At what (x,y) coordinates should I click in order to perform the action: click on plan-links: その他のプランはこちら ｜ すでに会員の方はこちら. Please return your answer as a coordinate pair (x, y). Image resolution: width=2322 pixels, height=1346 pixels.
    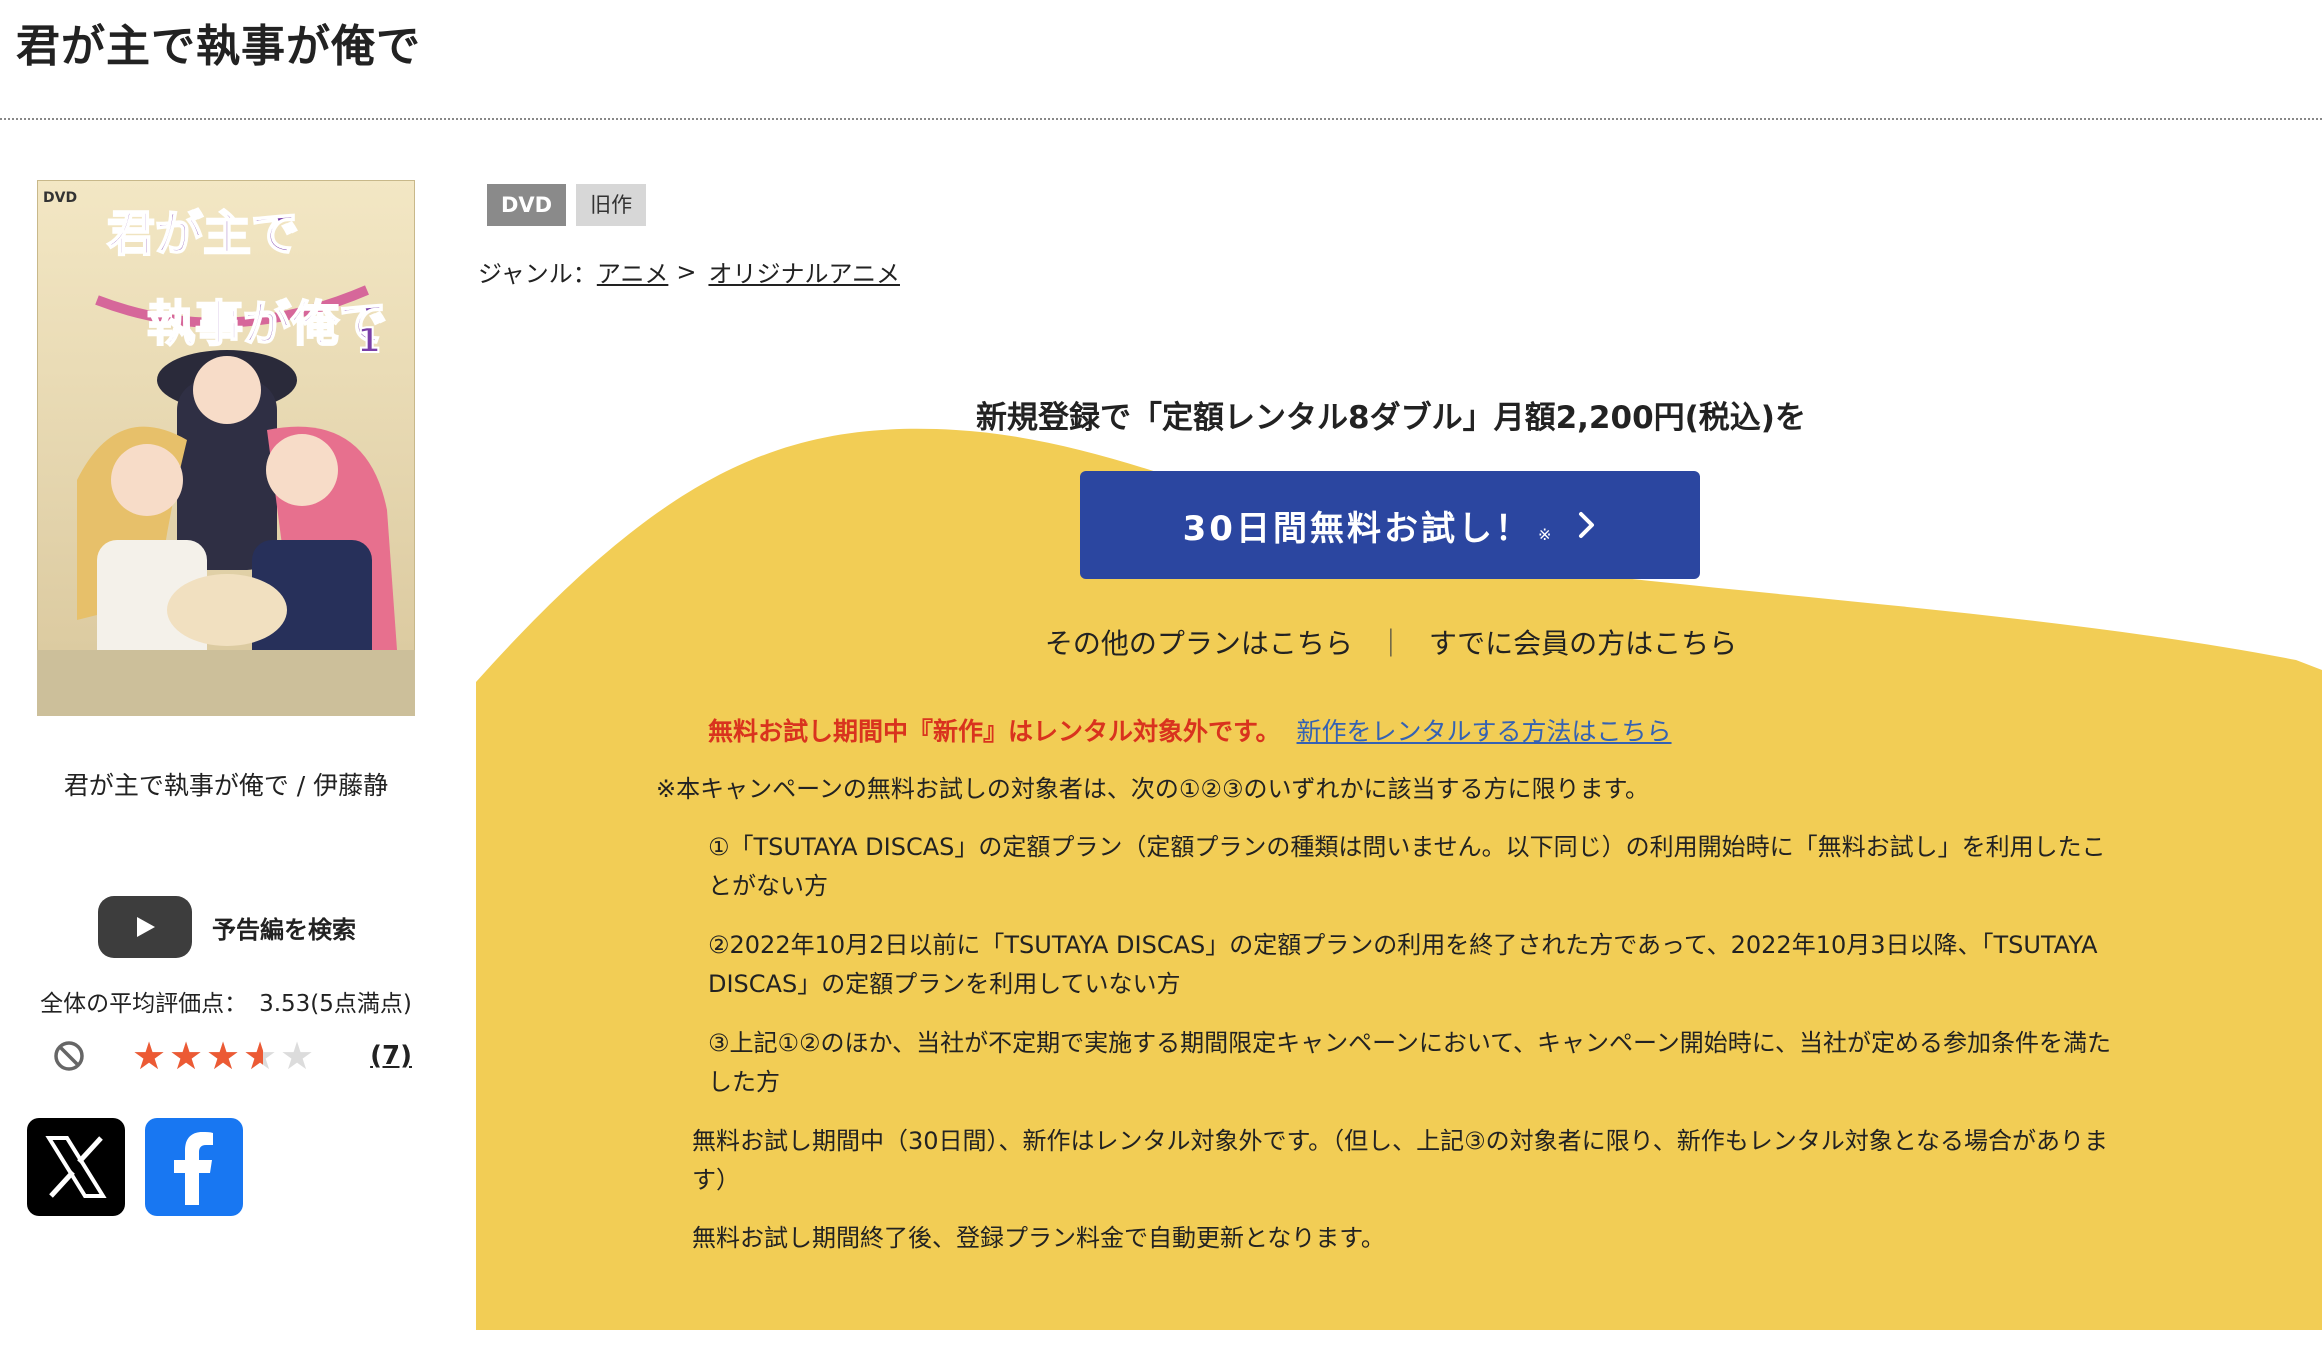
    Looking at the image, I should click on (1391, 642).